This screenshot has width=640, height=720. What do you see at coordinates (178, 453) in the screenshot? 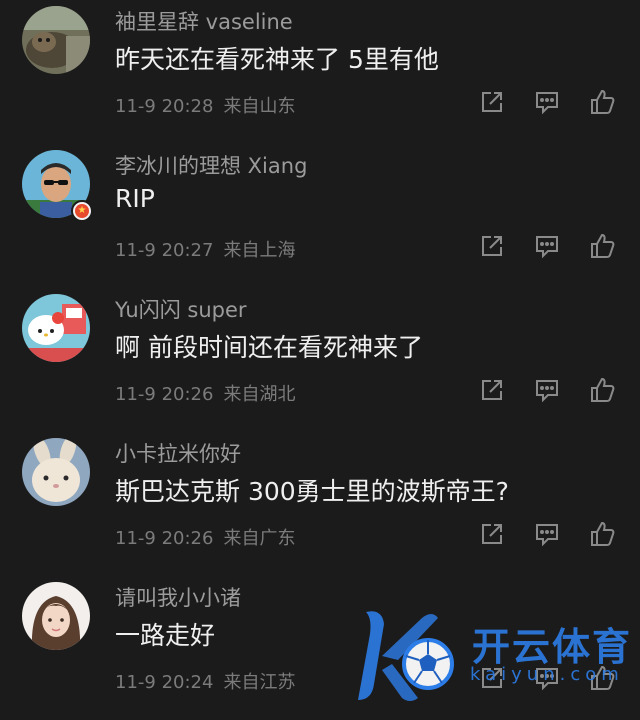
I see `username: 小卡拉米你好` at bounding box center [178, 453].